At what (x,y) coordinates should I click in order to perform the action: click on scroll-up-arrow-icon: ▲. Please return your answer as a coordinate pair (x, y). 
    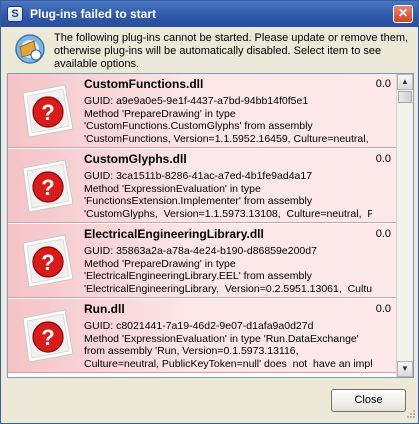
    Looking at the image, I should click on (405, 82).